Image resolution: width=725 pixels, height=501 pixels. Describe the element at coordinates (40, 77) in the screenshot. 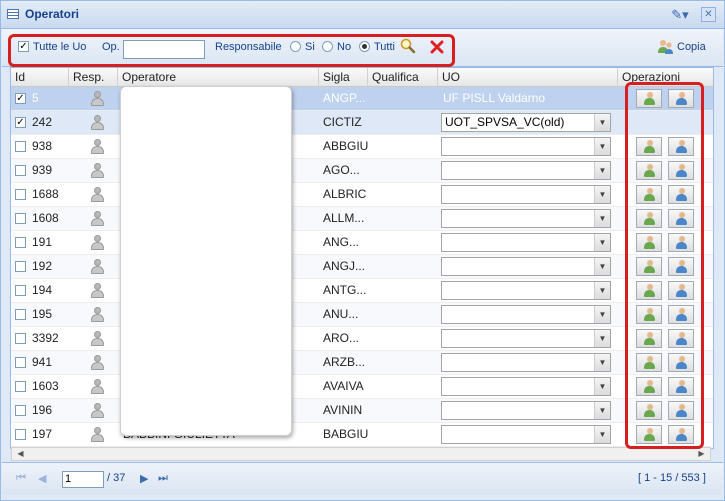

I see `col-id: Id` at that location.